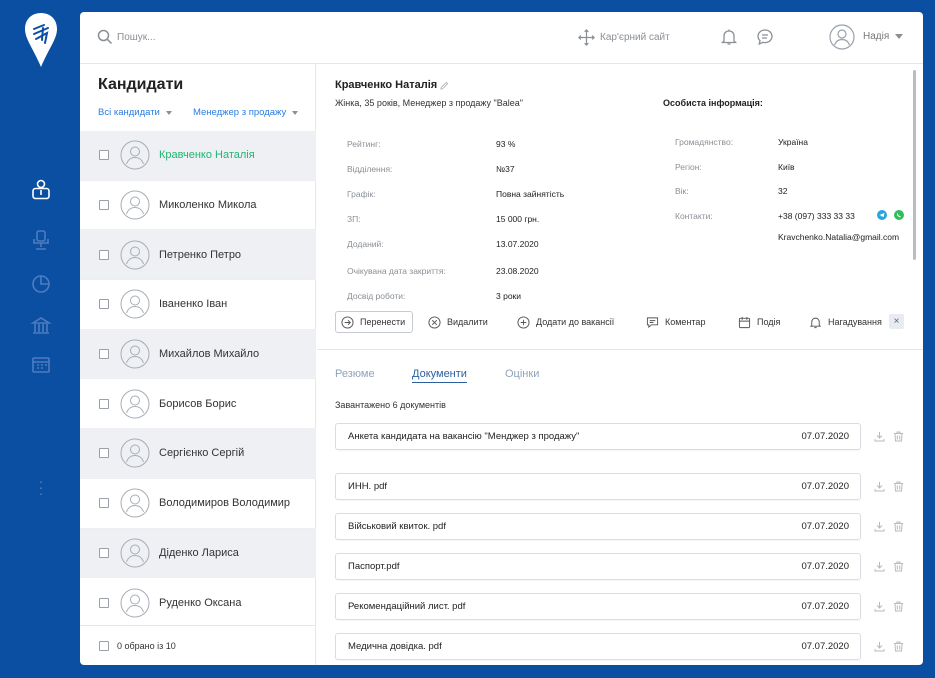 This screenshot has width=935, height=678. I want to click on event-button: Подія, so click(759, 322).